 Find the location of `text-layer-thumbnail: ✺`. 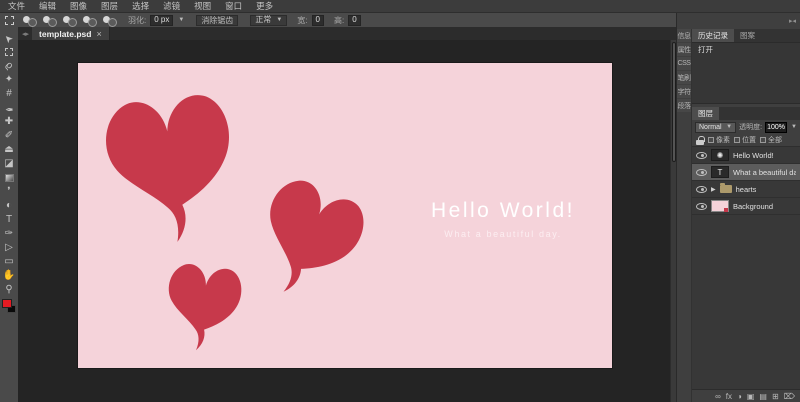

text-layer-thumbnail: ✺ is located at coordinates (720, 155).